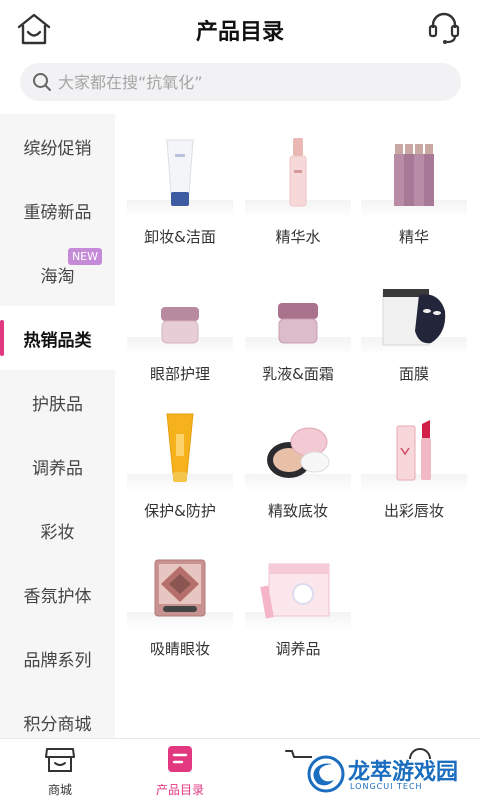 The width and height of the screenshot is (480, 800). Describe the element at coordinates (57, 597) in the screenshot. I see `sidebar-item-label: 香氛护体` at that location.